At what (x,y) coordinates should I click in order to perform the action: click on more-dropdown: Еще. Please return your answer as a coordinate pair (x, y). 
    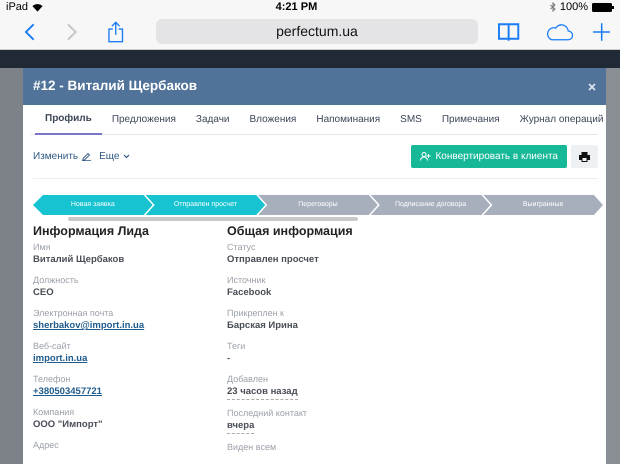
    Looking at the image, I should click on (114, 156).